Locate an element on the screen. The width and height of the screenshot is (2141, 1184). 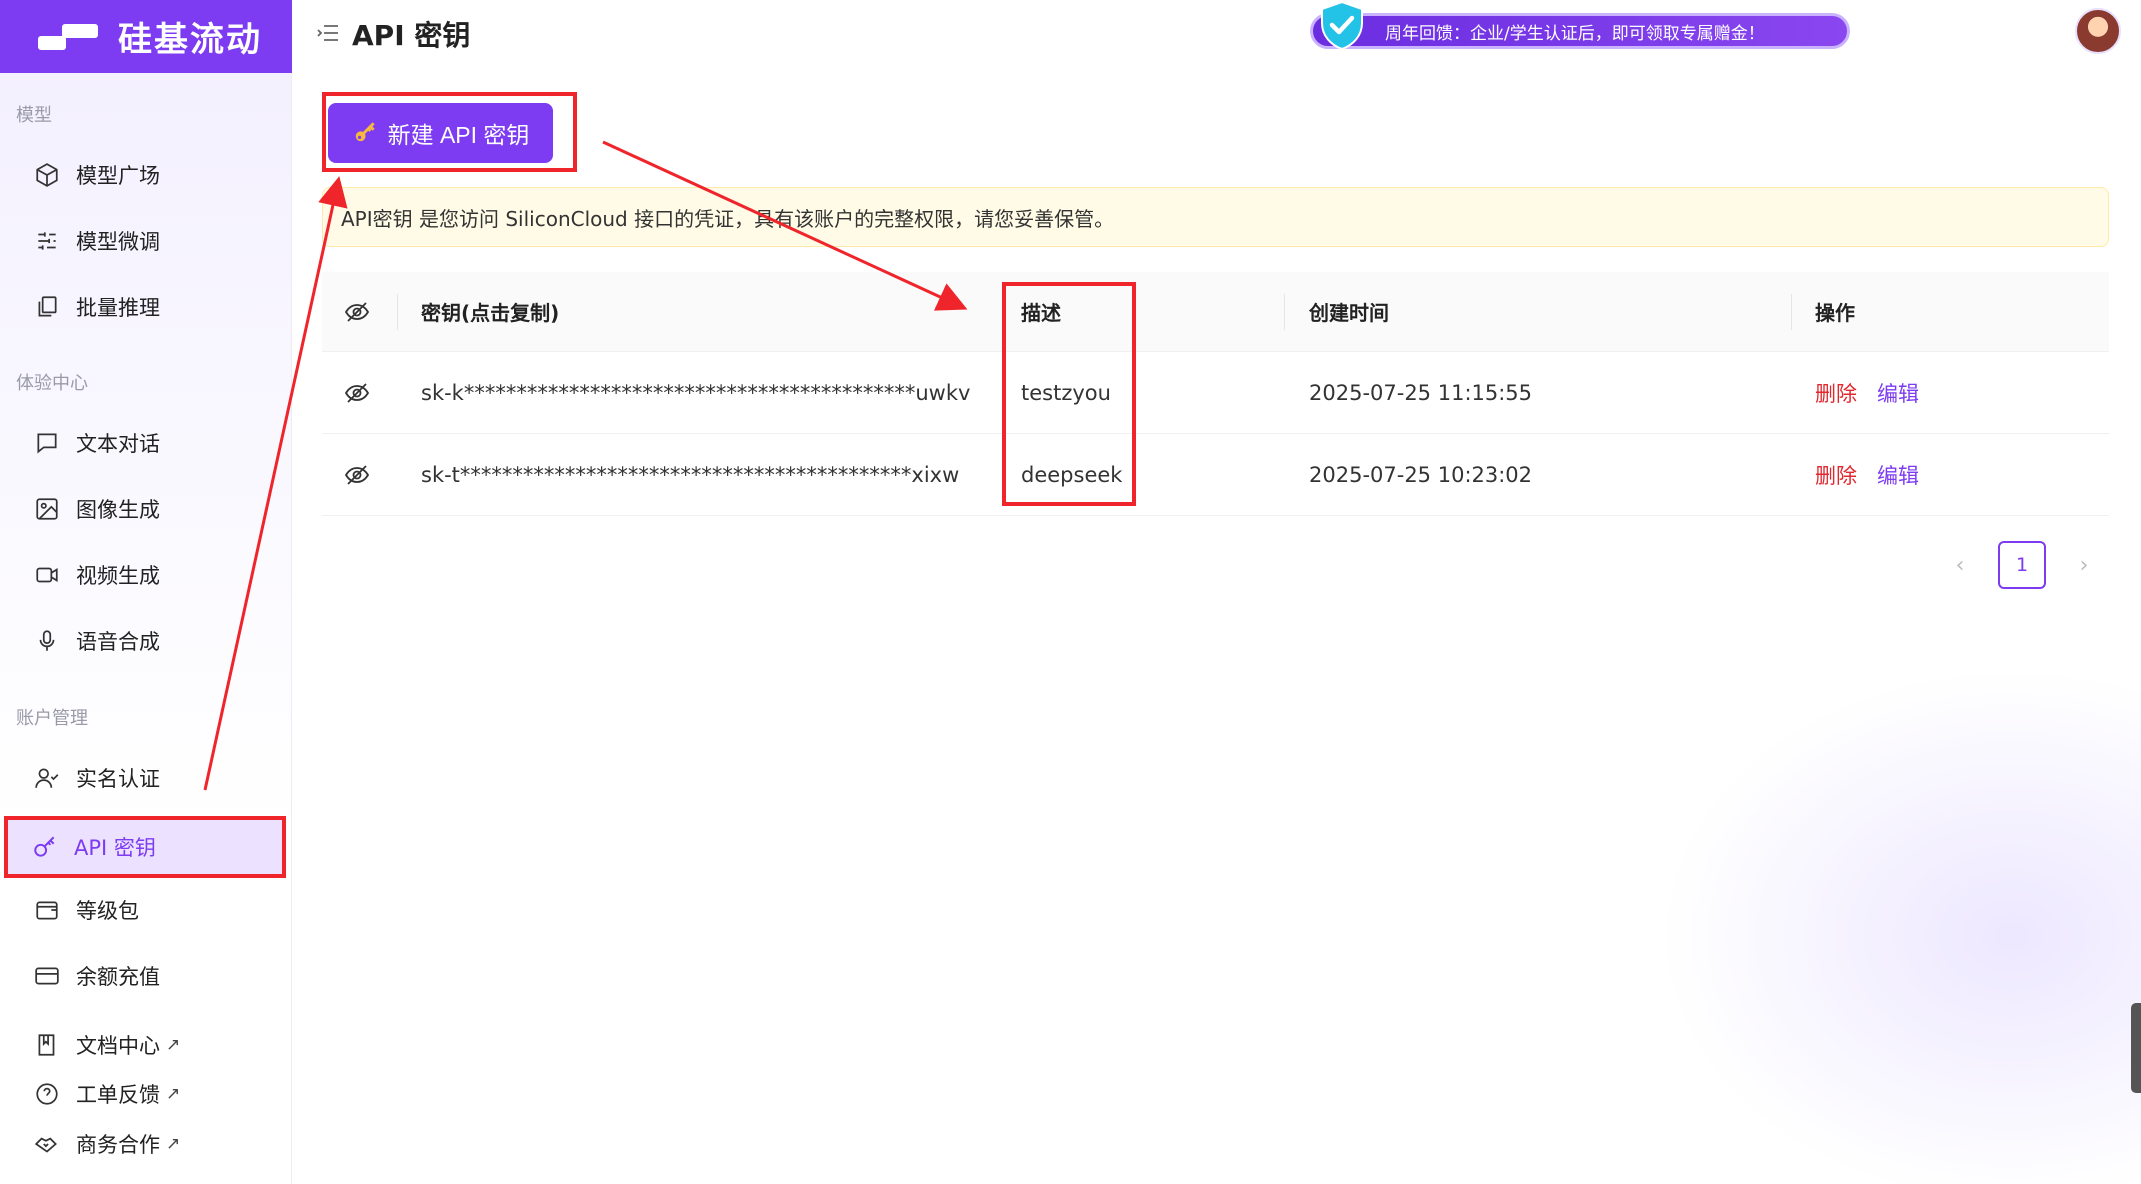
sidebar-item-recharge: 余额充值 is located at coordinates (145, 976).